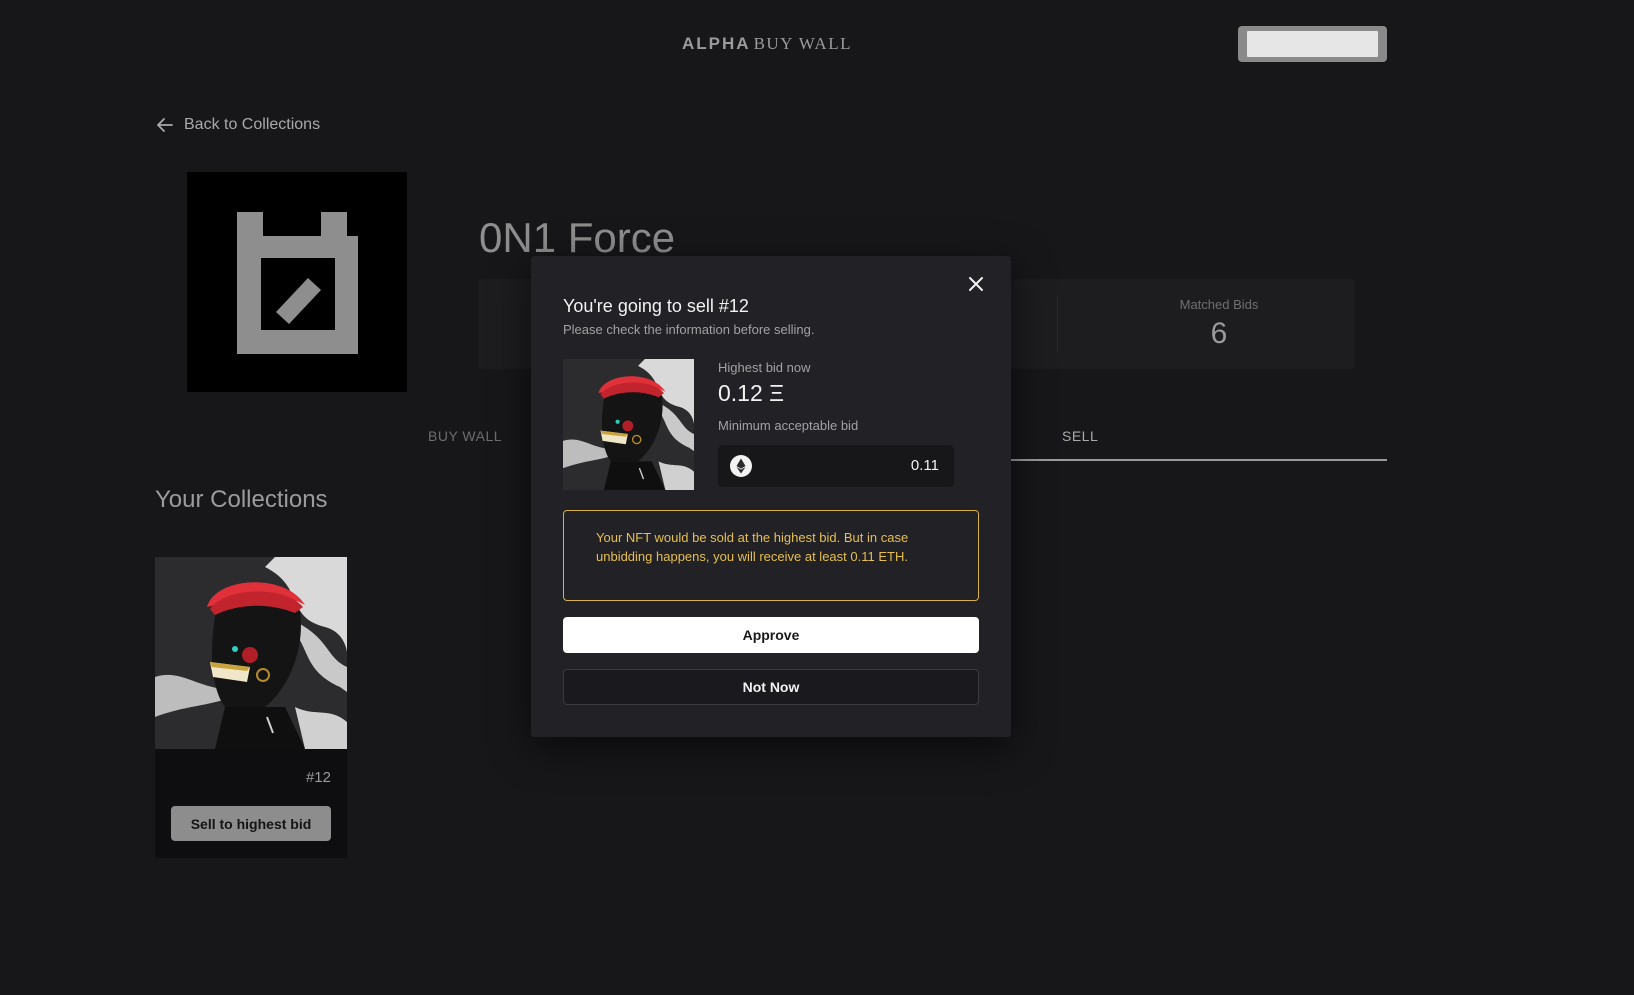 The height and width of the screenshot is (995, 1634). I want to click on close-icon, so click(976, 284).